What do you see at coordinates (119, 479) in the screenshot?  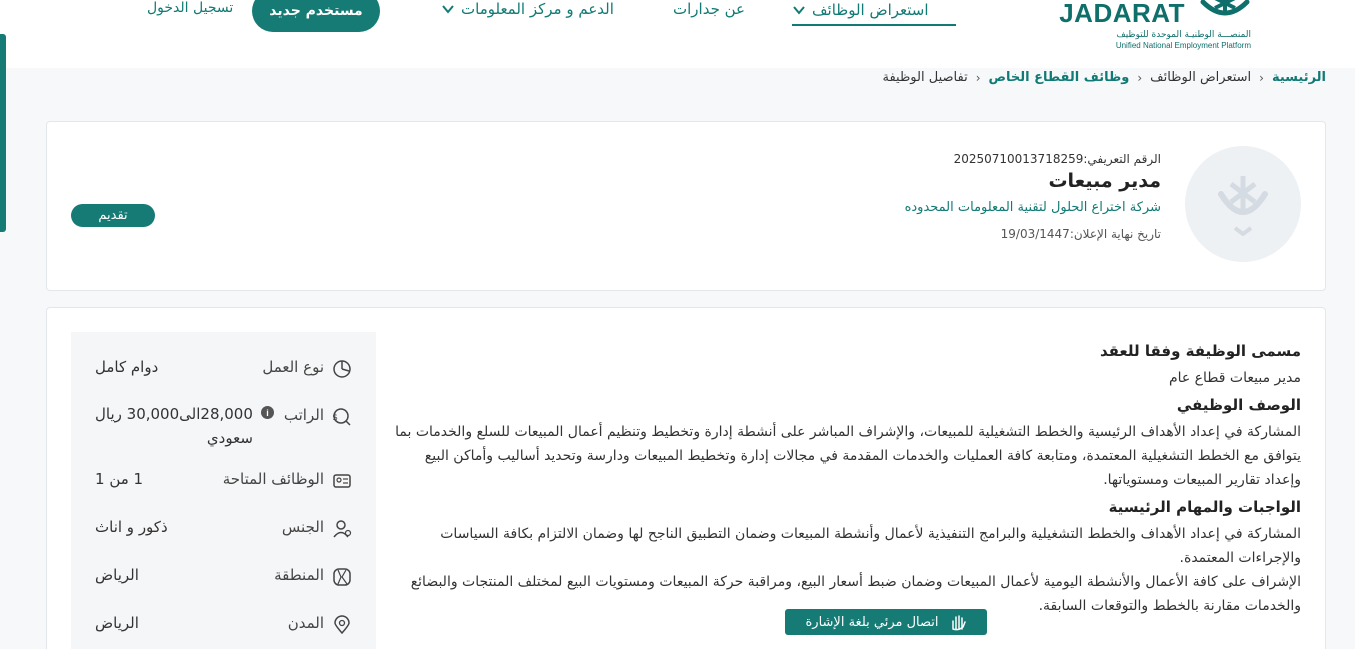 I see `vacancies-value: 1 من 1` at bounding box center [119, 479].